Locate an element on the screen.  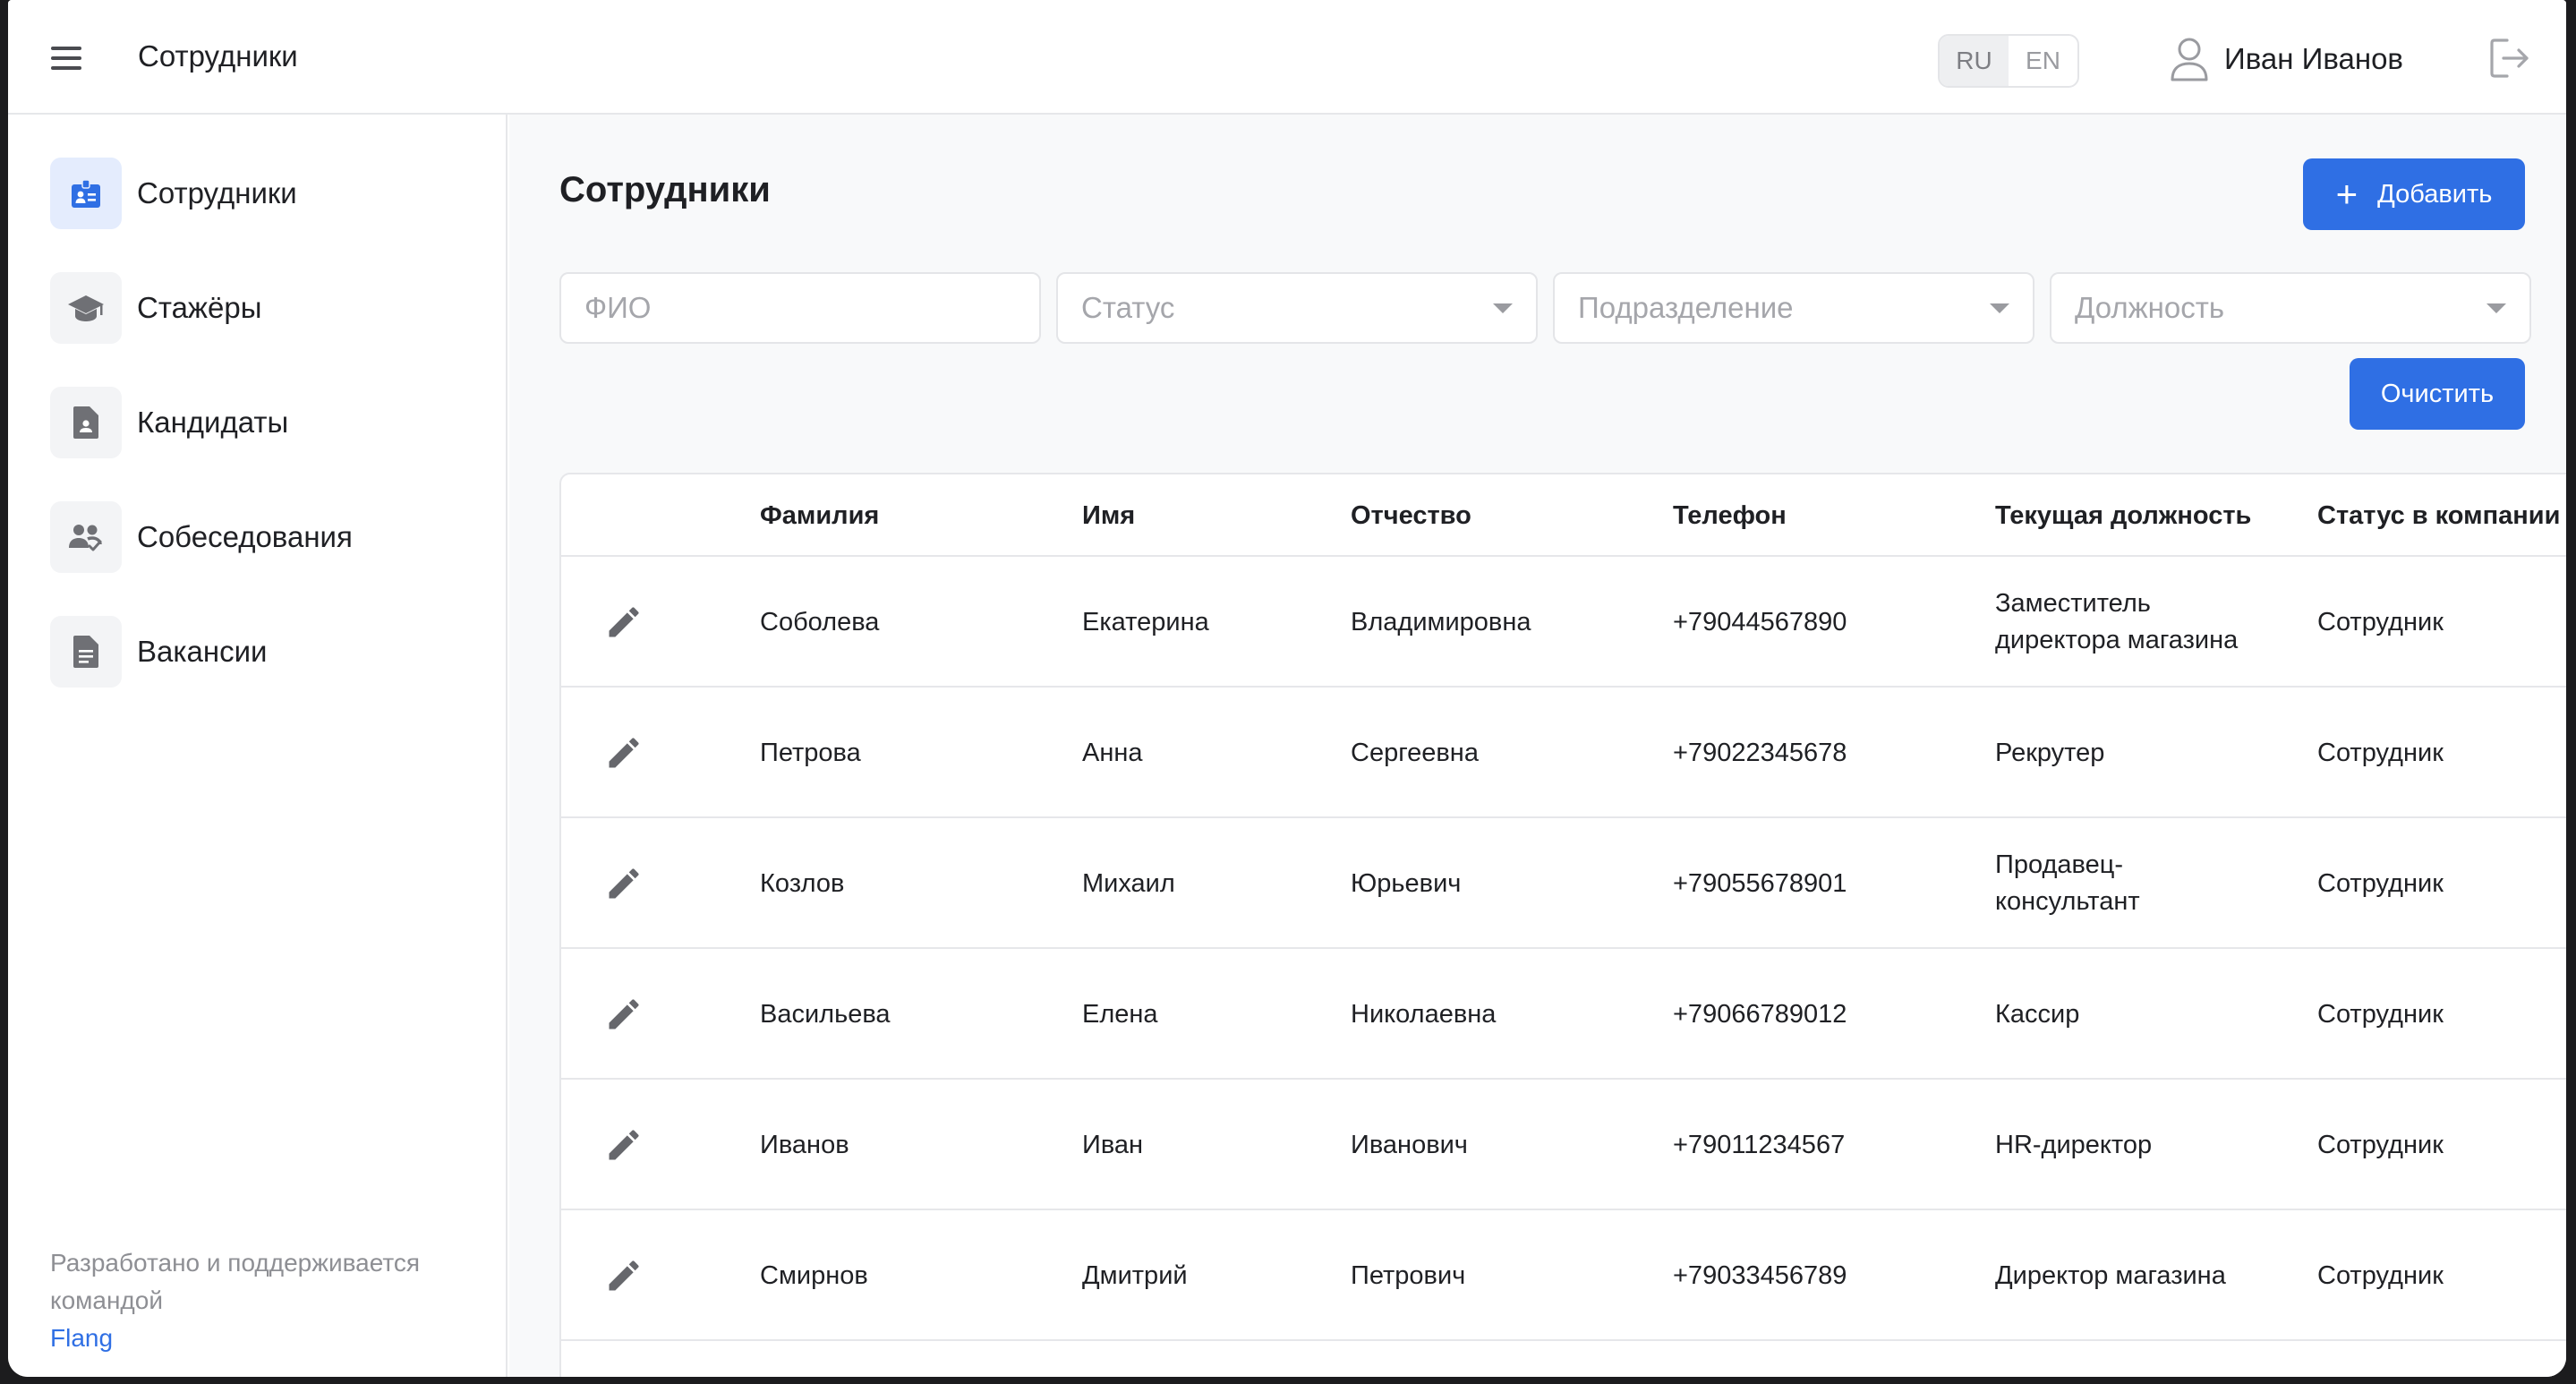
cell-position: Продавец-консультант is located at coordinates (2067, 883).